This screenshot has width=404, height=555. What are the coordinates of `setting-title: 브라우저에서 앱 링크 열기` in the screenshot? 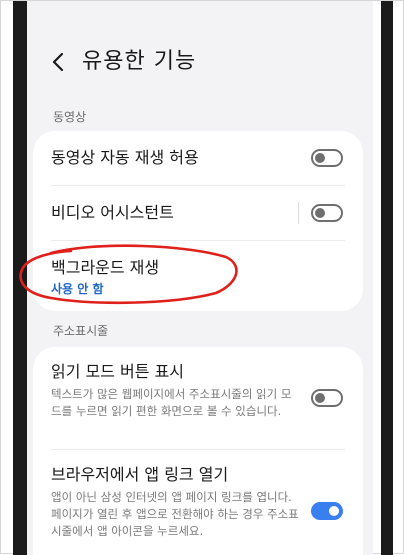 It's located at (140, 474).